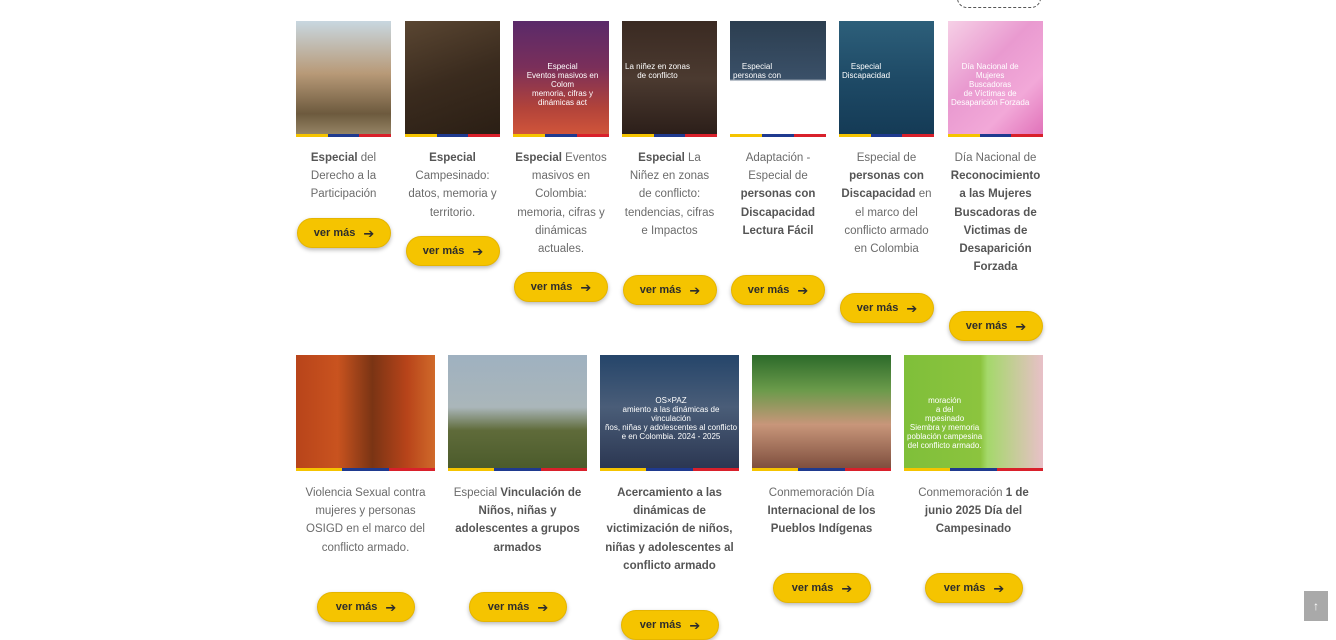  Describe the element at coordinates (945, 436) in the screenshot. I see `overlay-line: población campesina` at that location.